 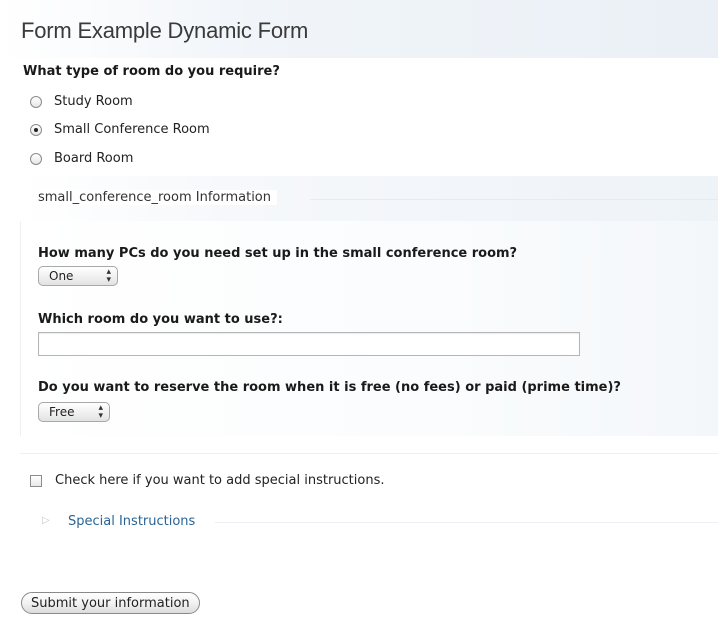 What do you see at coordinates (78, 276) in the screenshot?
I see `pcs-select: One ▴ ▾` at bounding box center [78, 276].